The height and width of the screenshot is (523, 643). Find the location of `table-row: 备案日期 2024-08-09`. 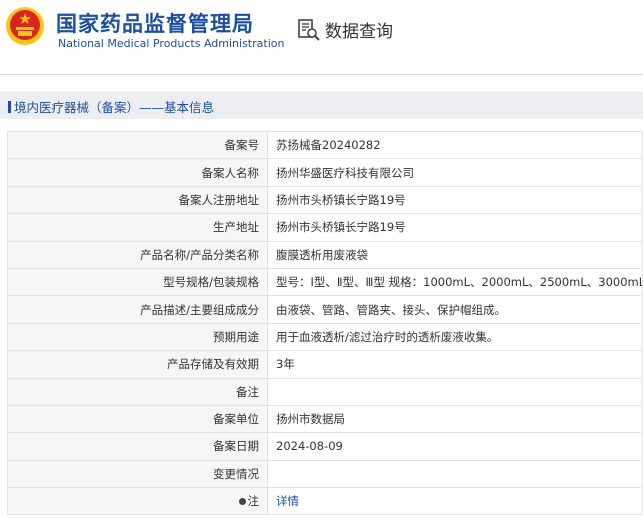

table-row: 备案日期 2024-08-09 is located at coordinates (325, 446).